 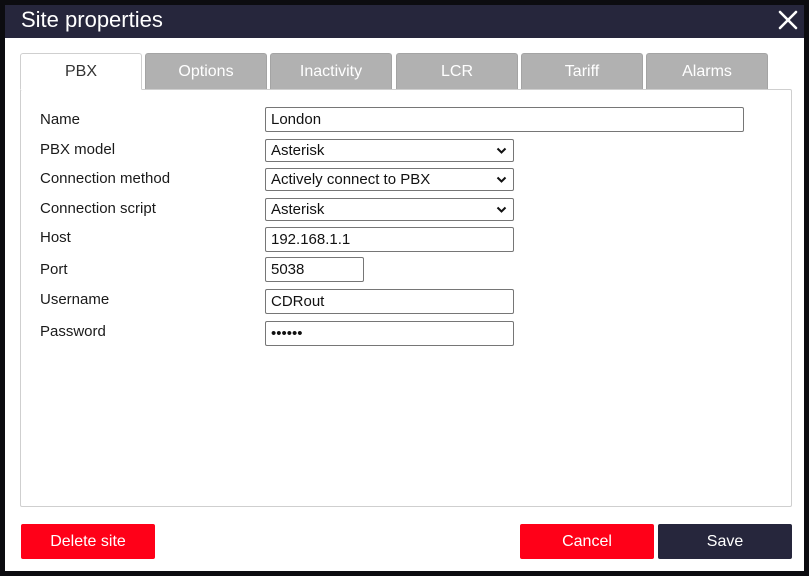 I want to click on pbx-model-select: Asterisk, so click(x=389, y=150).